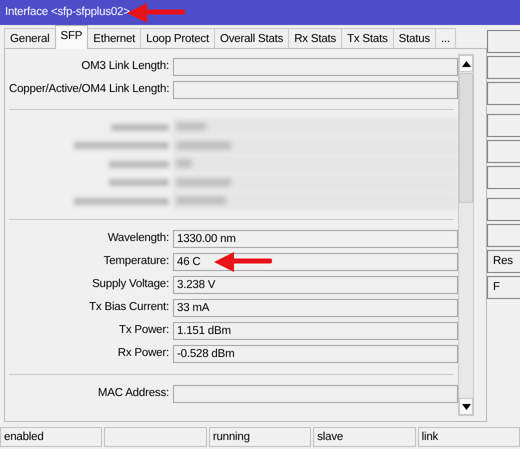  I want to click on field-label: Supply Voltage:, so click(130, 284).